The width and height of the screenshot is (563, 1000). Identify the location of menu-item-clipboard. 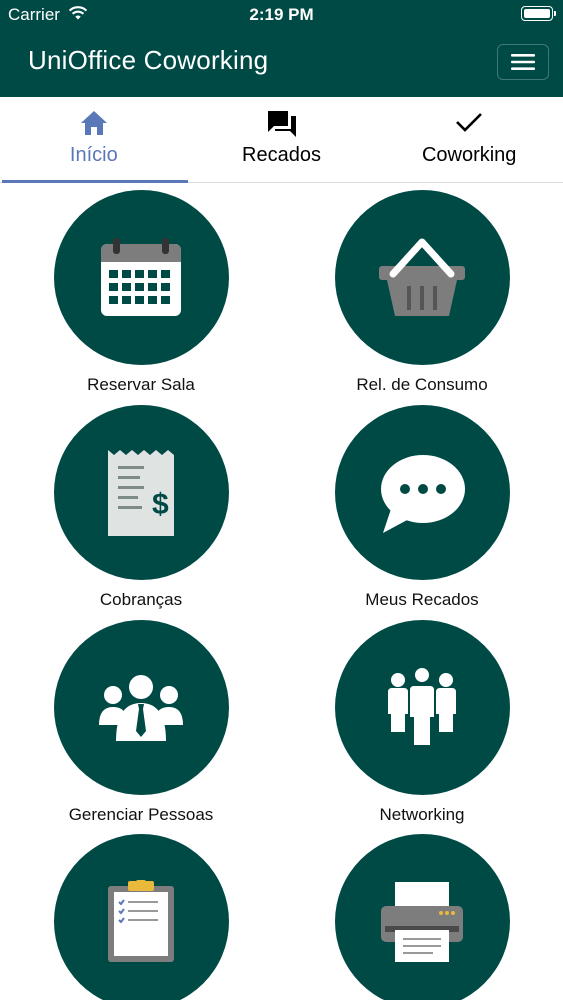
(141, 917).